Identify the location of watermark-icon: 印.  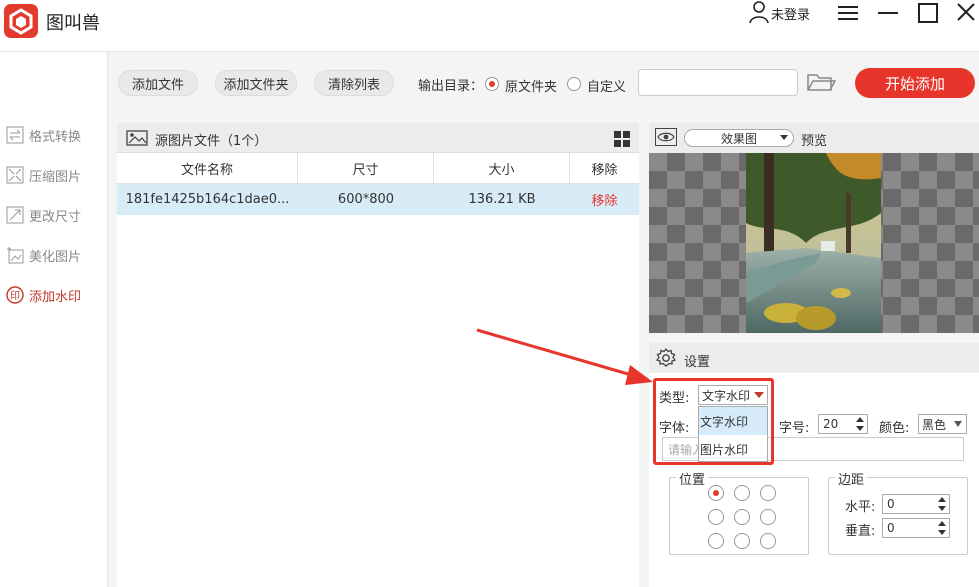
(15, 295).